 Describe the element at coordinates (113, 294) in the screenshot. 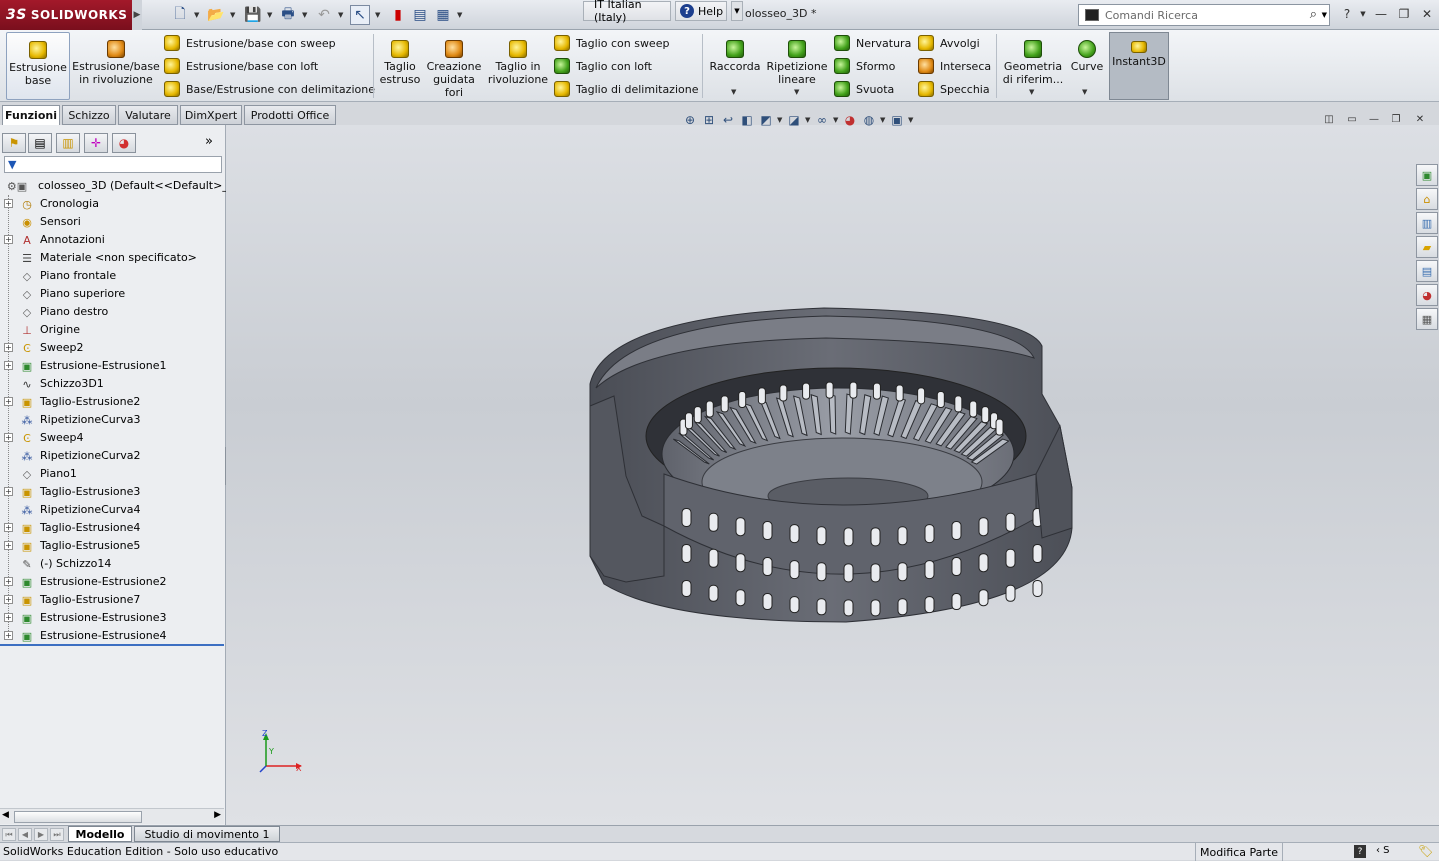

I see `tree-item: ◇ Piano superiore` at that location.